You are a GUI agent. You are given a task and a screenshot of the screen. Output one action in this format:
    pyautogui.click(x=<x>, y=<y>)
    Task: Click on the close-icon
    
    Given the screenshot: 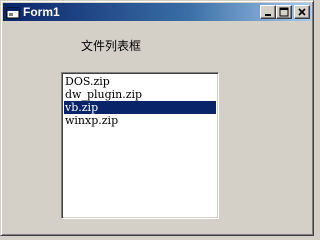 What is the action you would take?
    pyautogui.click(x=302, y=12)
    